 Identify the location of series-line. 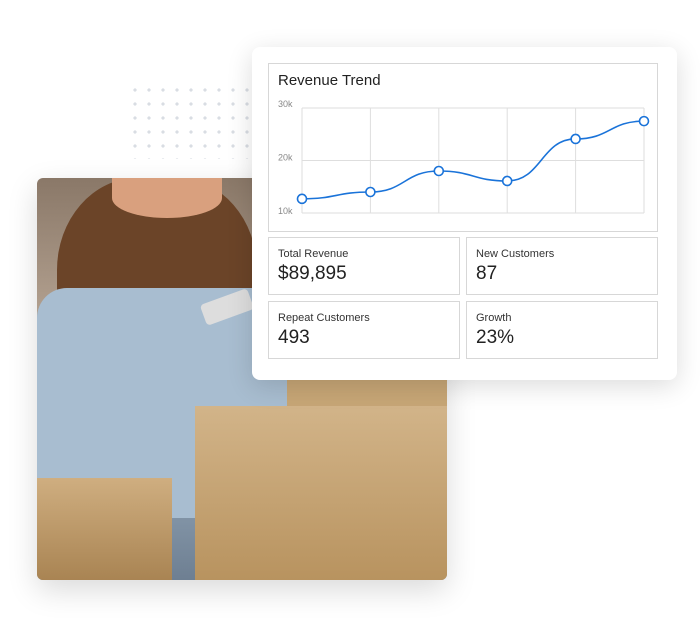
(473, 160).